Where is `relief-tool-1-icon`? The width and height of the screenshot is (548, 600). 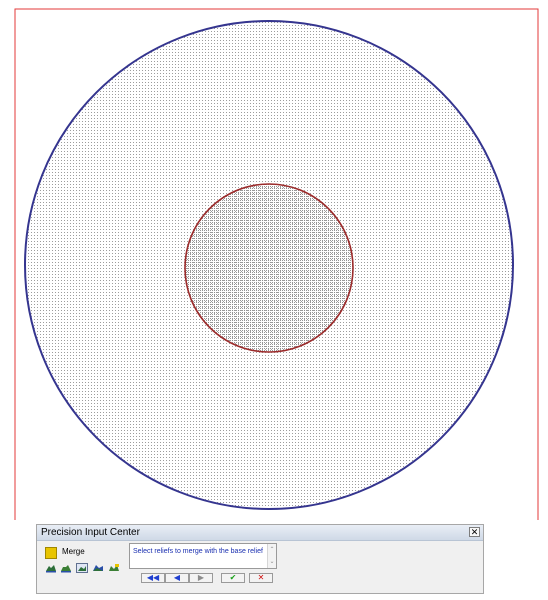 relief-tool-1-icon is located at coordinates (51, 568).